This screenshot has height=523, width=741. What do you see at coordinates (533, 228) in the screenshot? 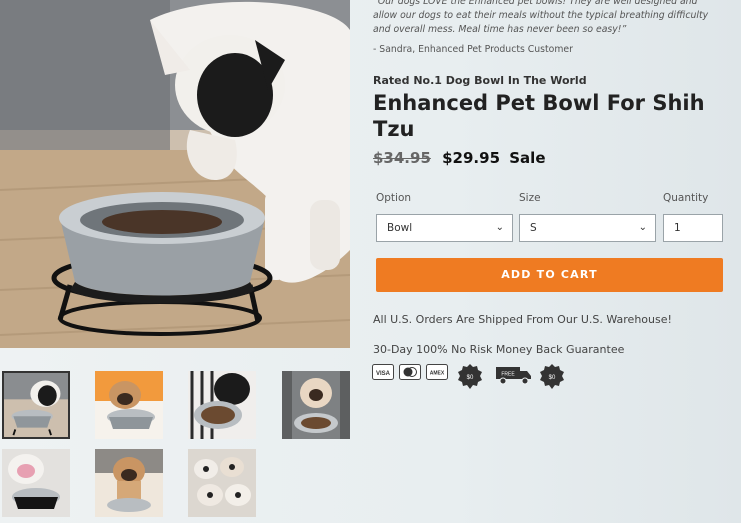
I see `size-select-value: S` at bounding box center [533, 228].